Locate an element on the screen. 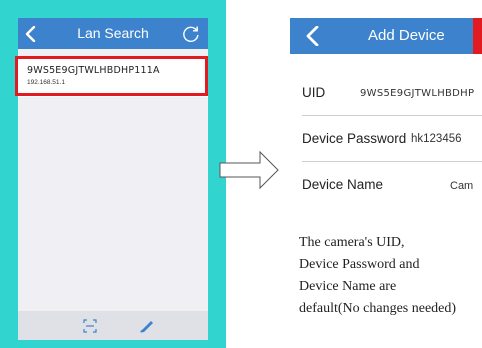  add-device-title: Add Device is located at coordinates (406, 35).